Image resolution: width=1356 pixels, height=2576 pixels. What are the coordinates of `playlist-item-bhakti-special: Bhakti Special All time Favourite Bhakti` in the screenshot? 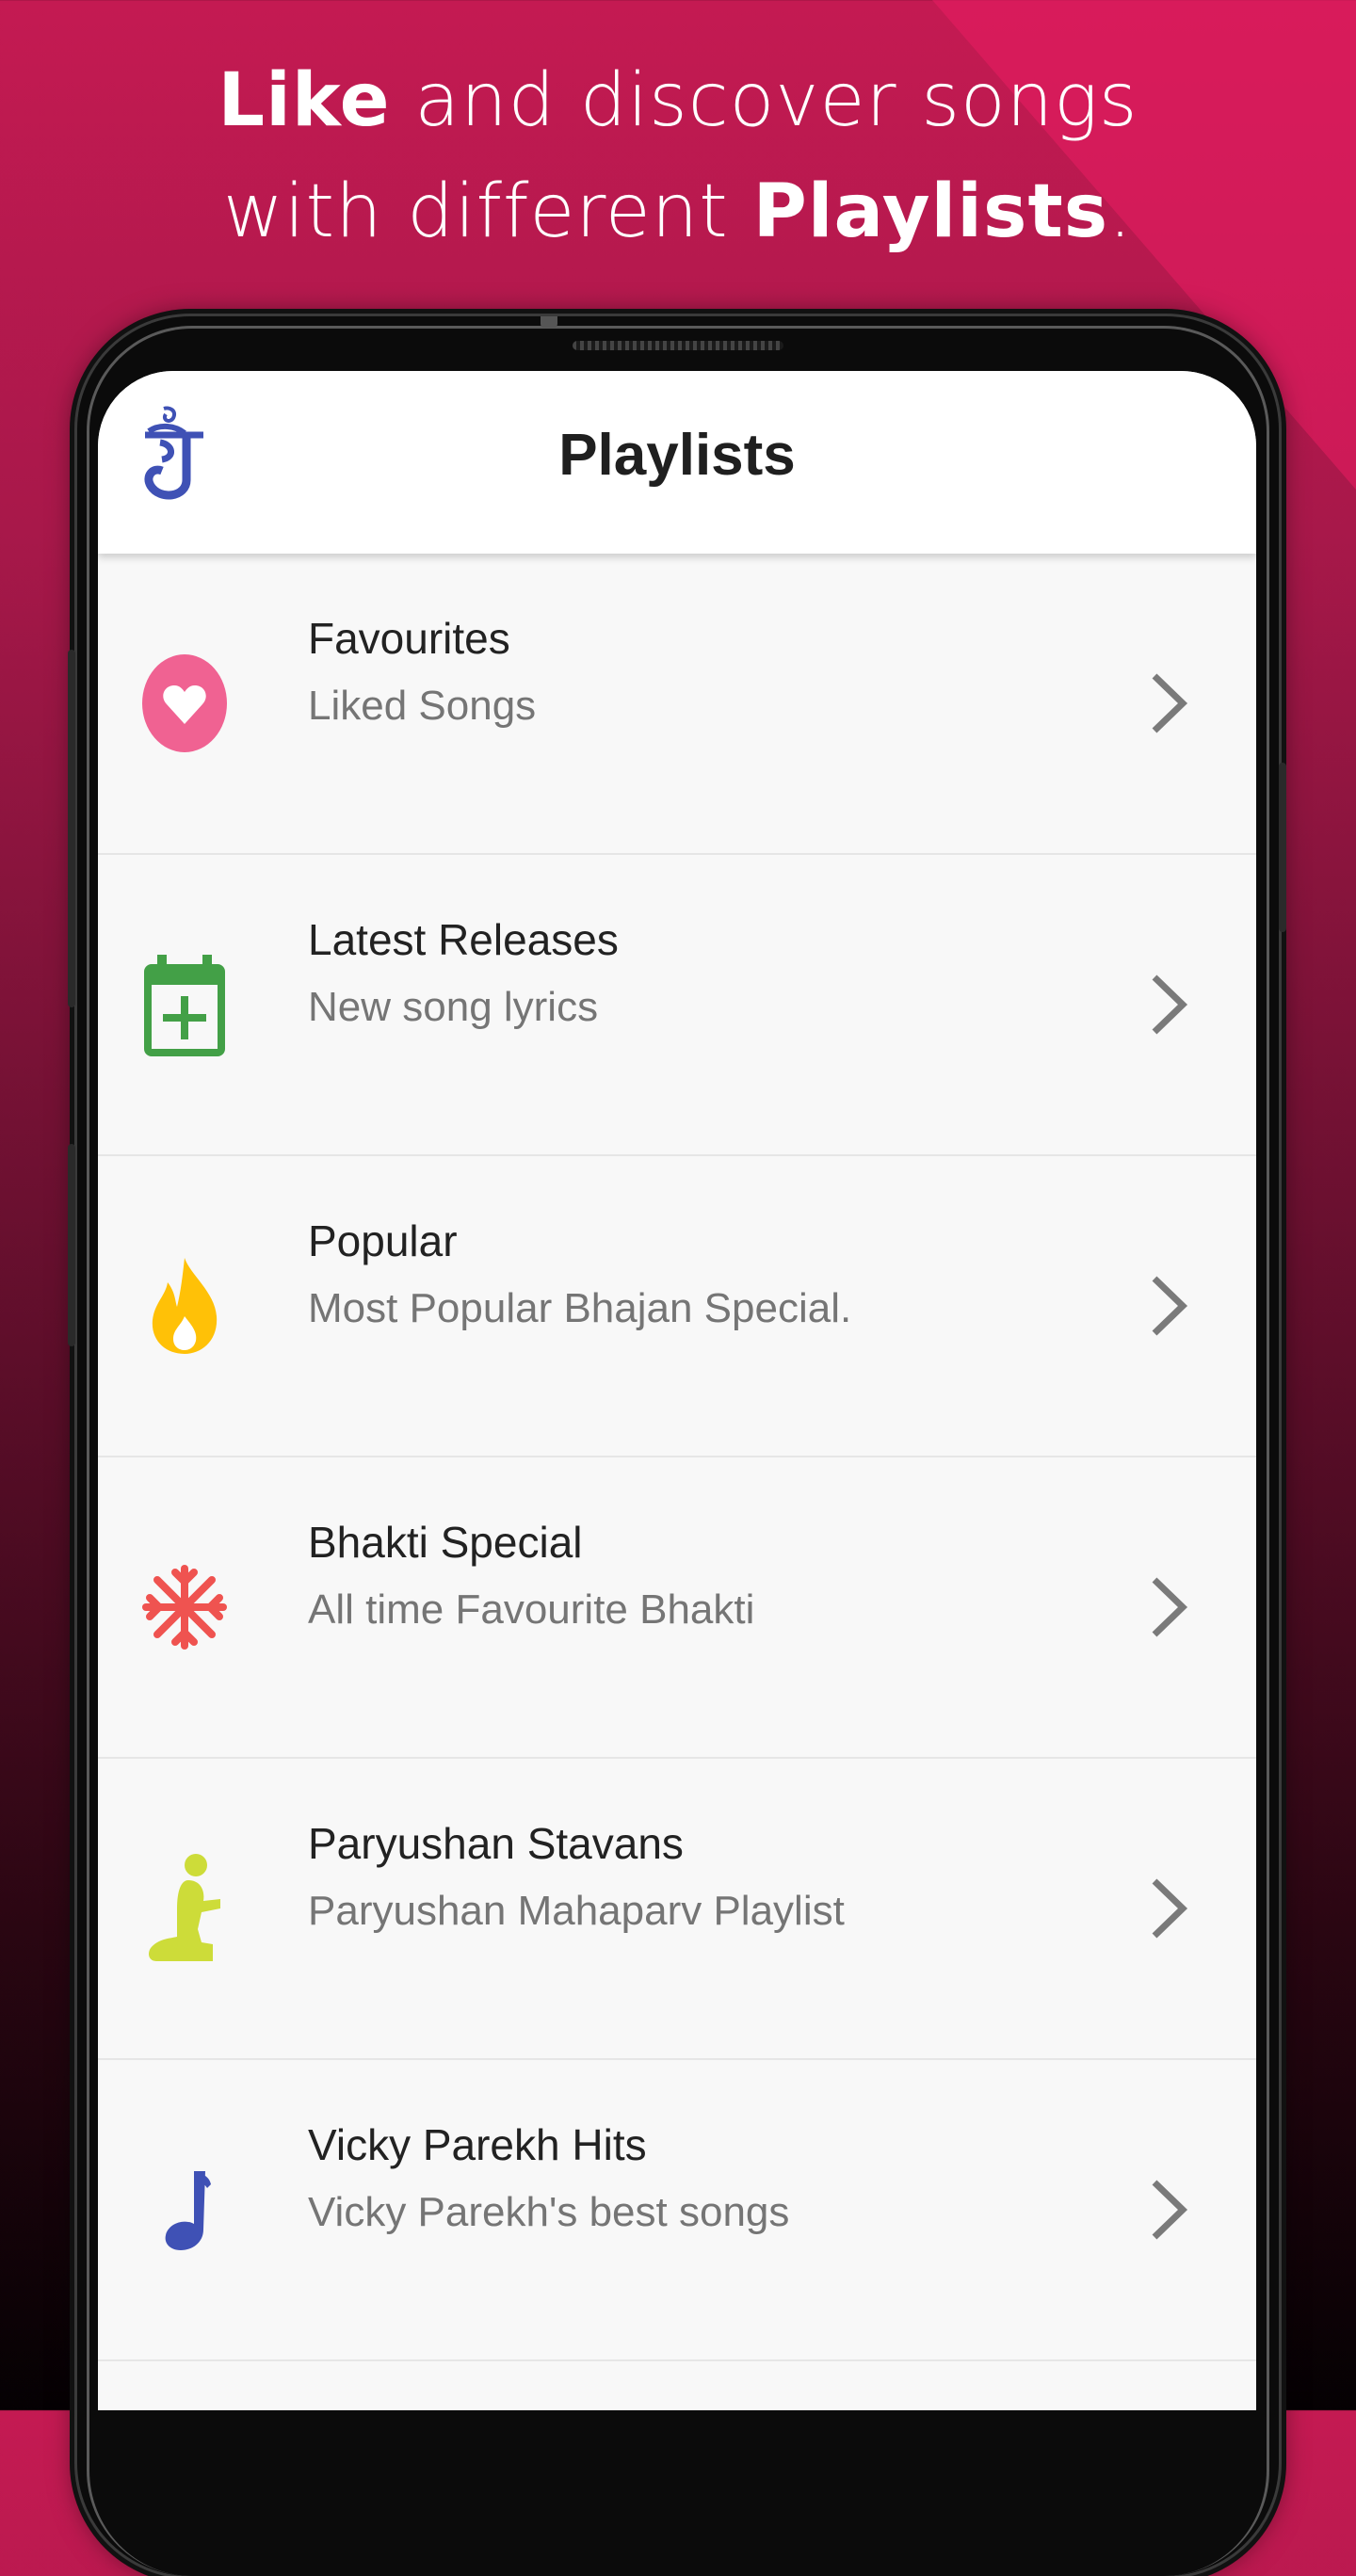 It's located at (677, 1608).